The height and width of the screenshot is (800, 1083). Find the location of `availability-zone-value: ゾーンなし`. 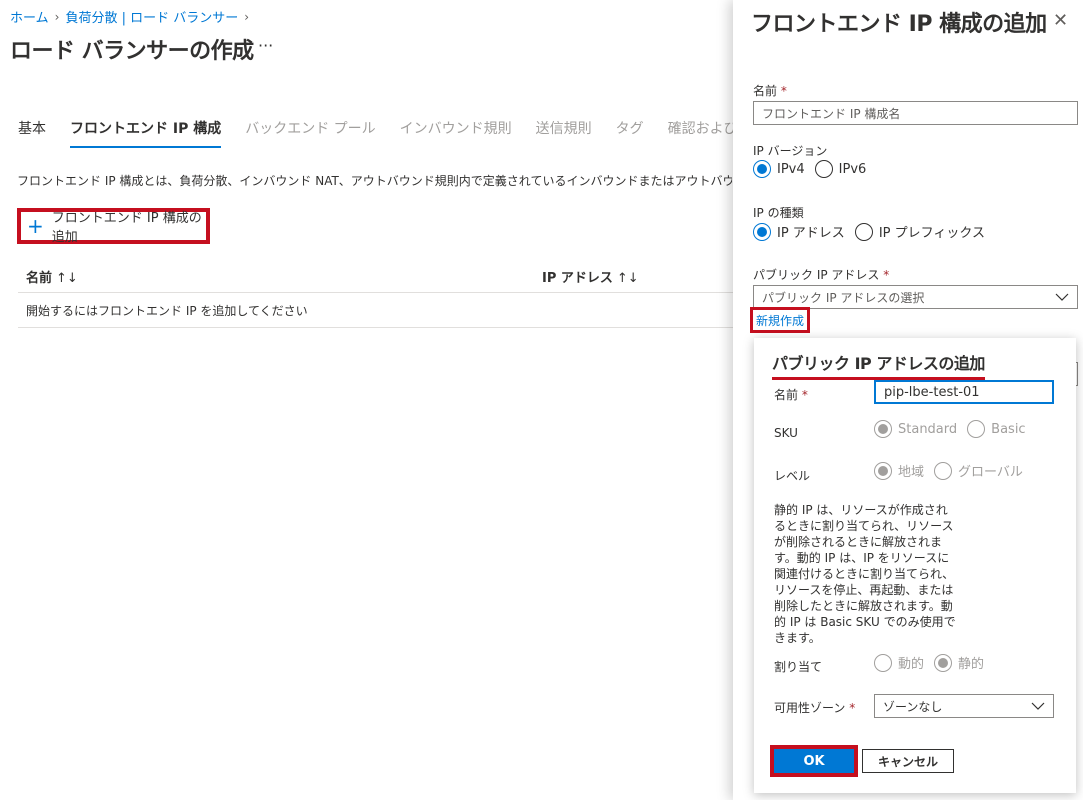

availability-zone-value: ゾーンなし is located at coordinates (913, 706).